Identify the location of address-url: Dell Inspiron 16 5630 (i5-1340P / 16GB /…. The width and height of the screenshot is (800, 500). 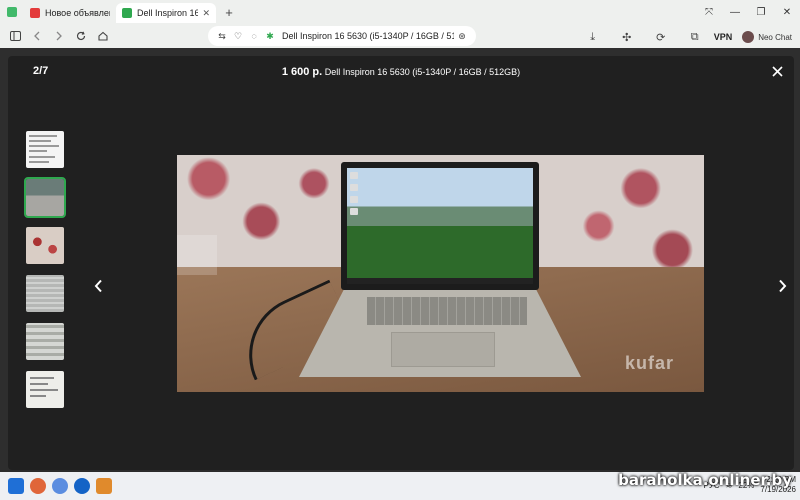
(368, 36).